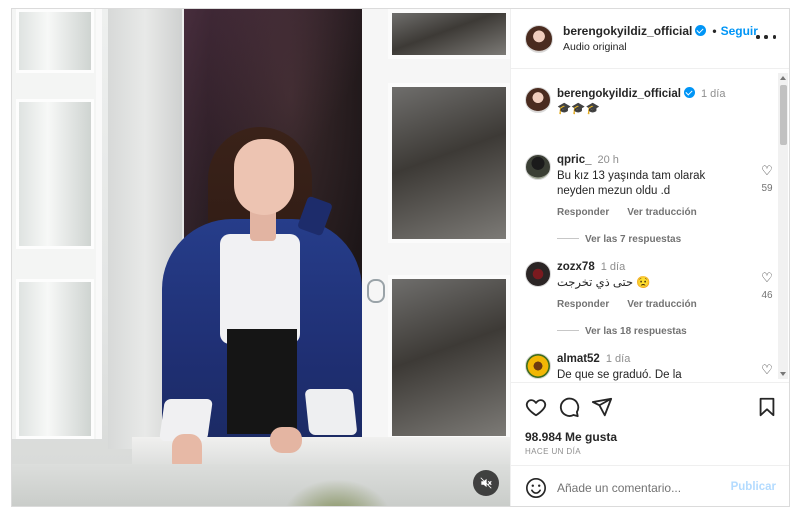  Describe the element at coordinates (650, 109) in the screenshot. I see `caption: berengokyildiz_official 1 día 🎓🎓🎓` at that location.